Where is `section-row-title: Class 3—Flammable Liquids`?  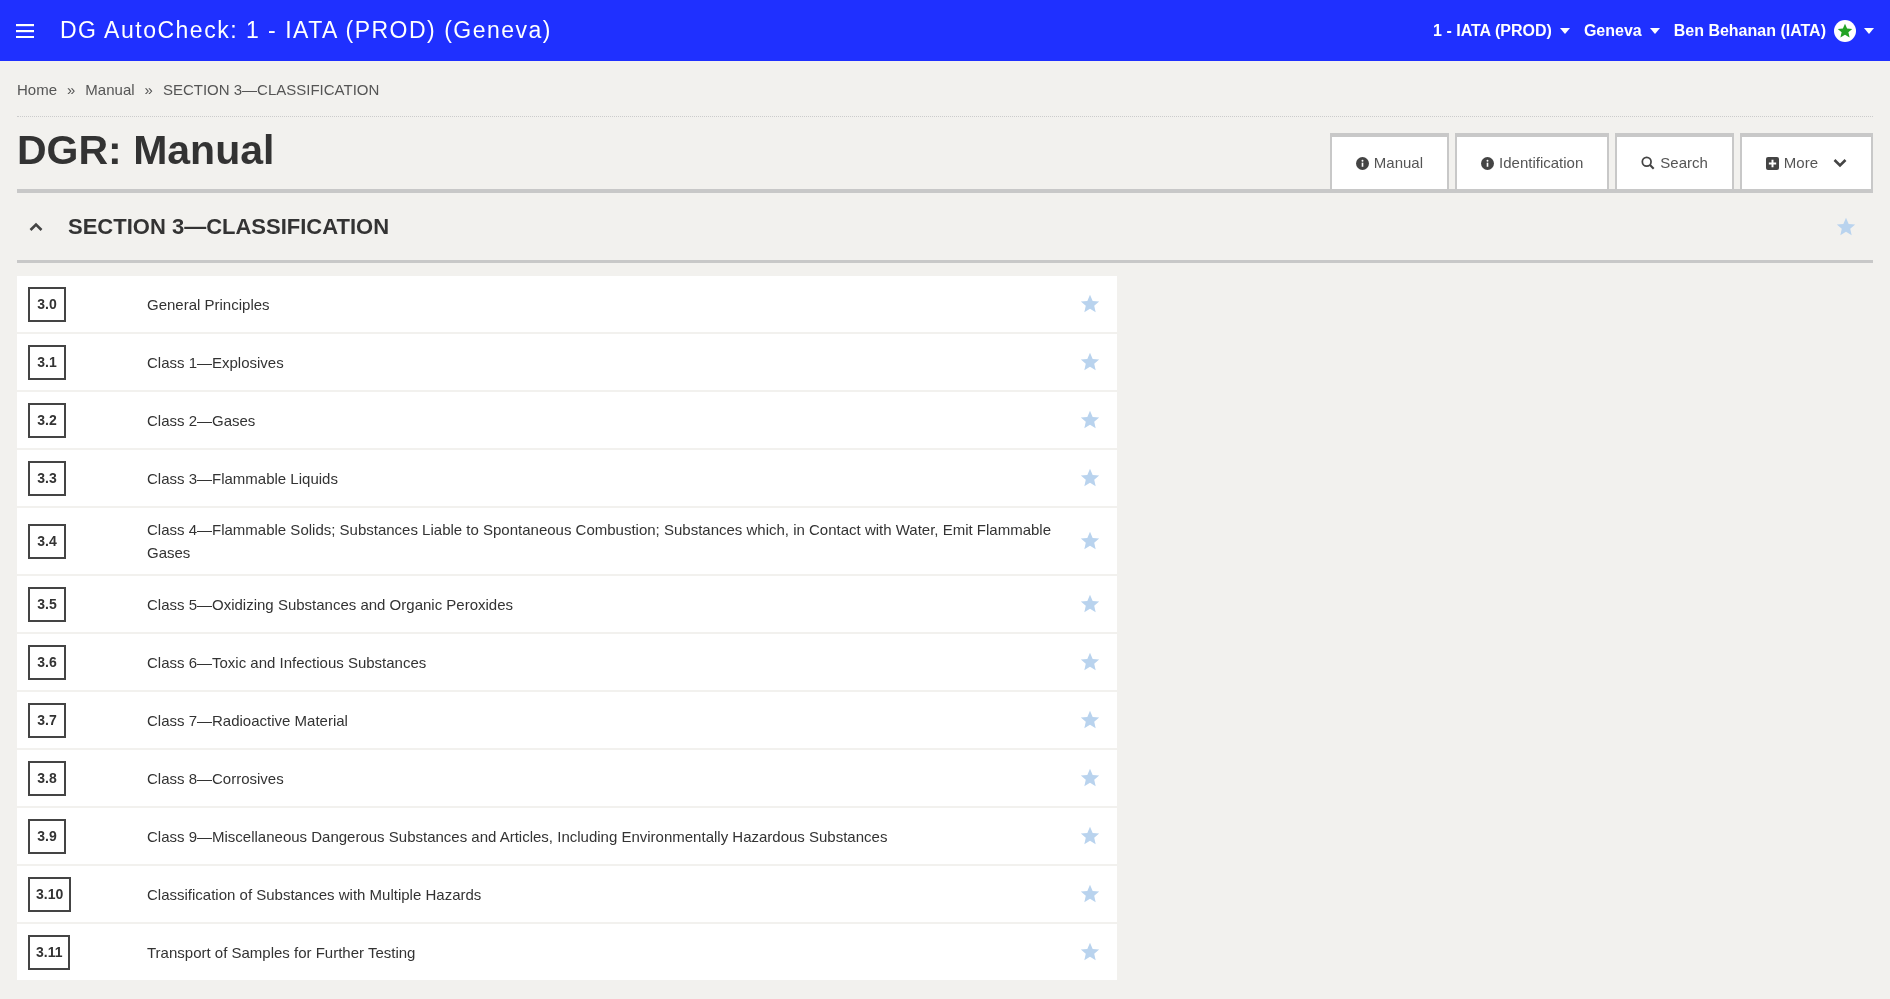
section-row-title: Class 3—Flammable Liquids is located at coordinates (243, 478).